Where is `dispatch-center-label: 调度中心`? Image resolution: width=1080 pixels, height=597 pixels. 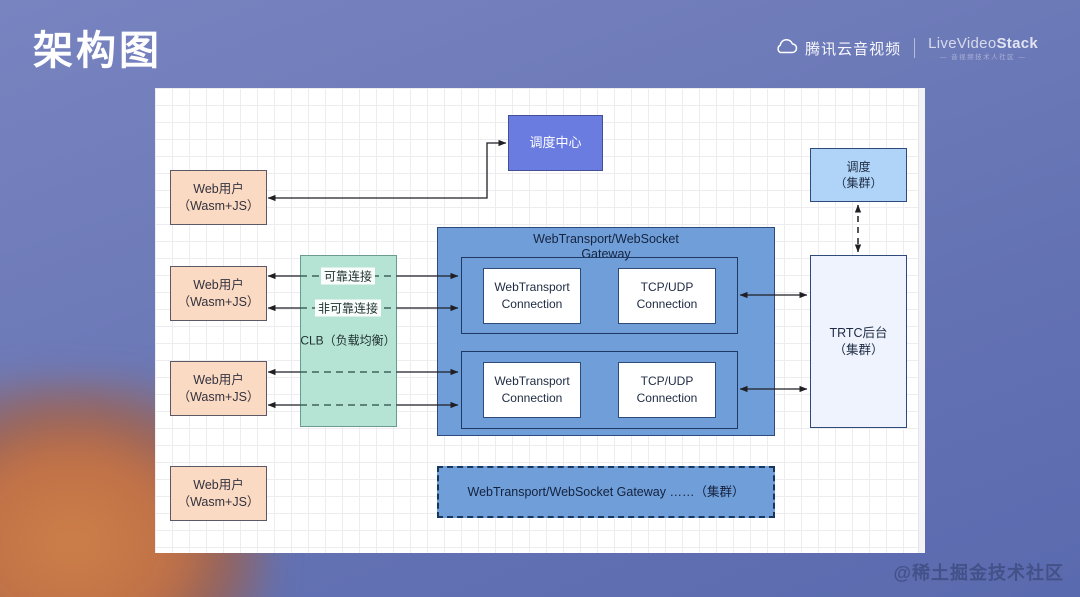
dispatch-center-label: 调度中心 is located at coordinates (555, 143).